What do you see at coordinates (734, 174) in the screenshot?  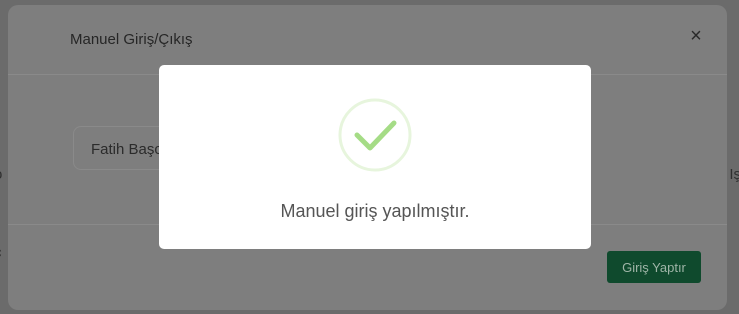 I see `background-edge-text: Iş` at bounding box center [734, 174].